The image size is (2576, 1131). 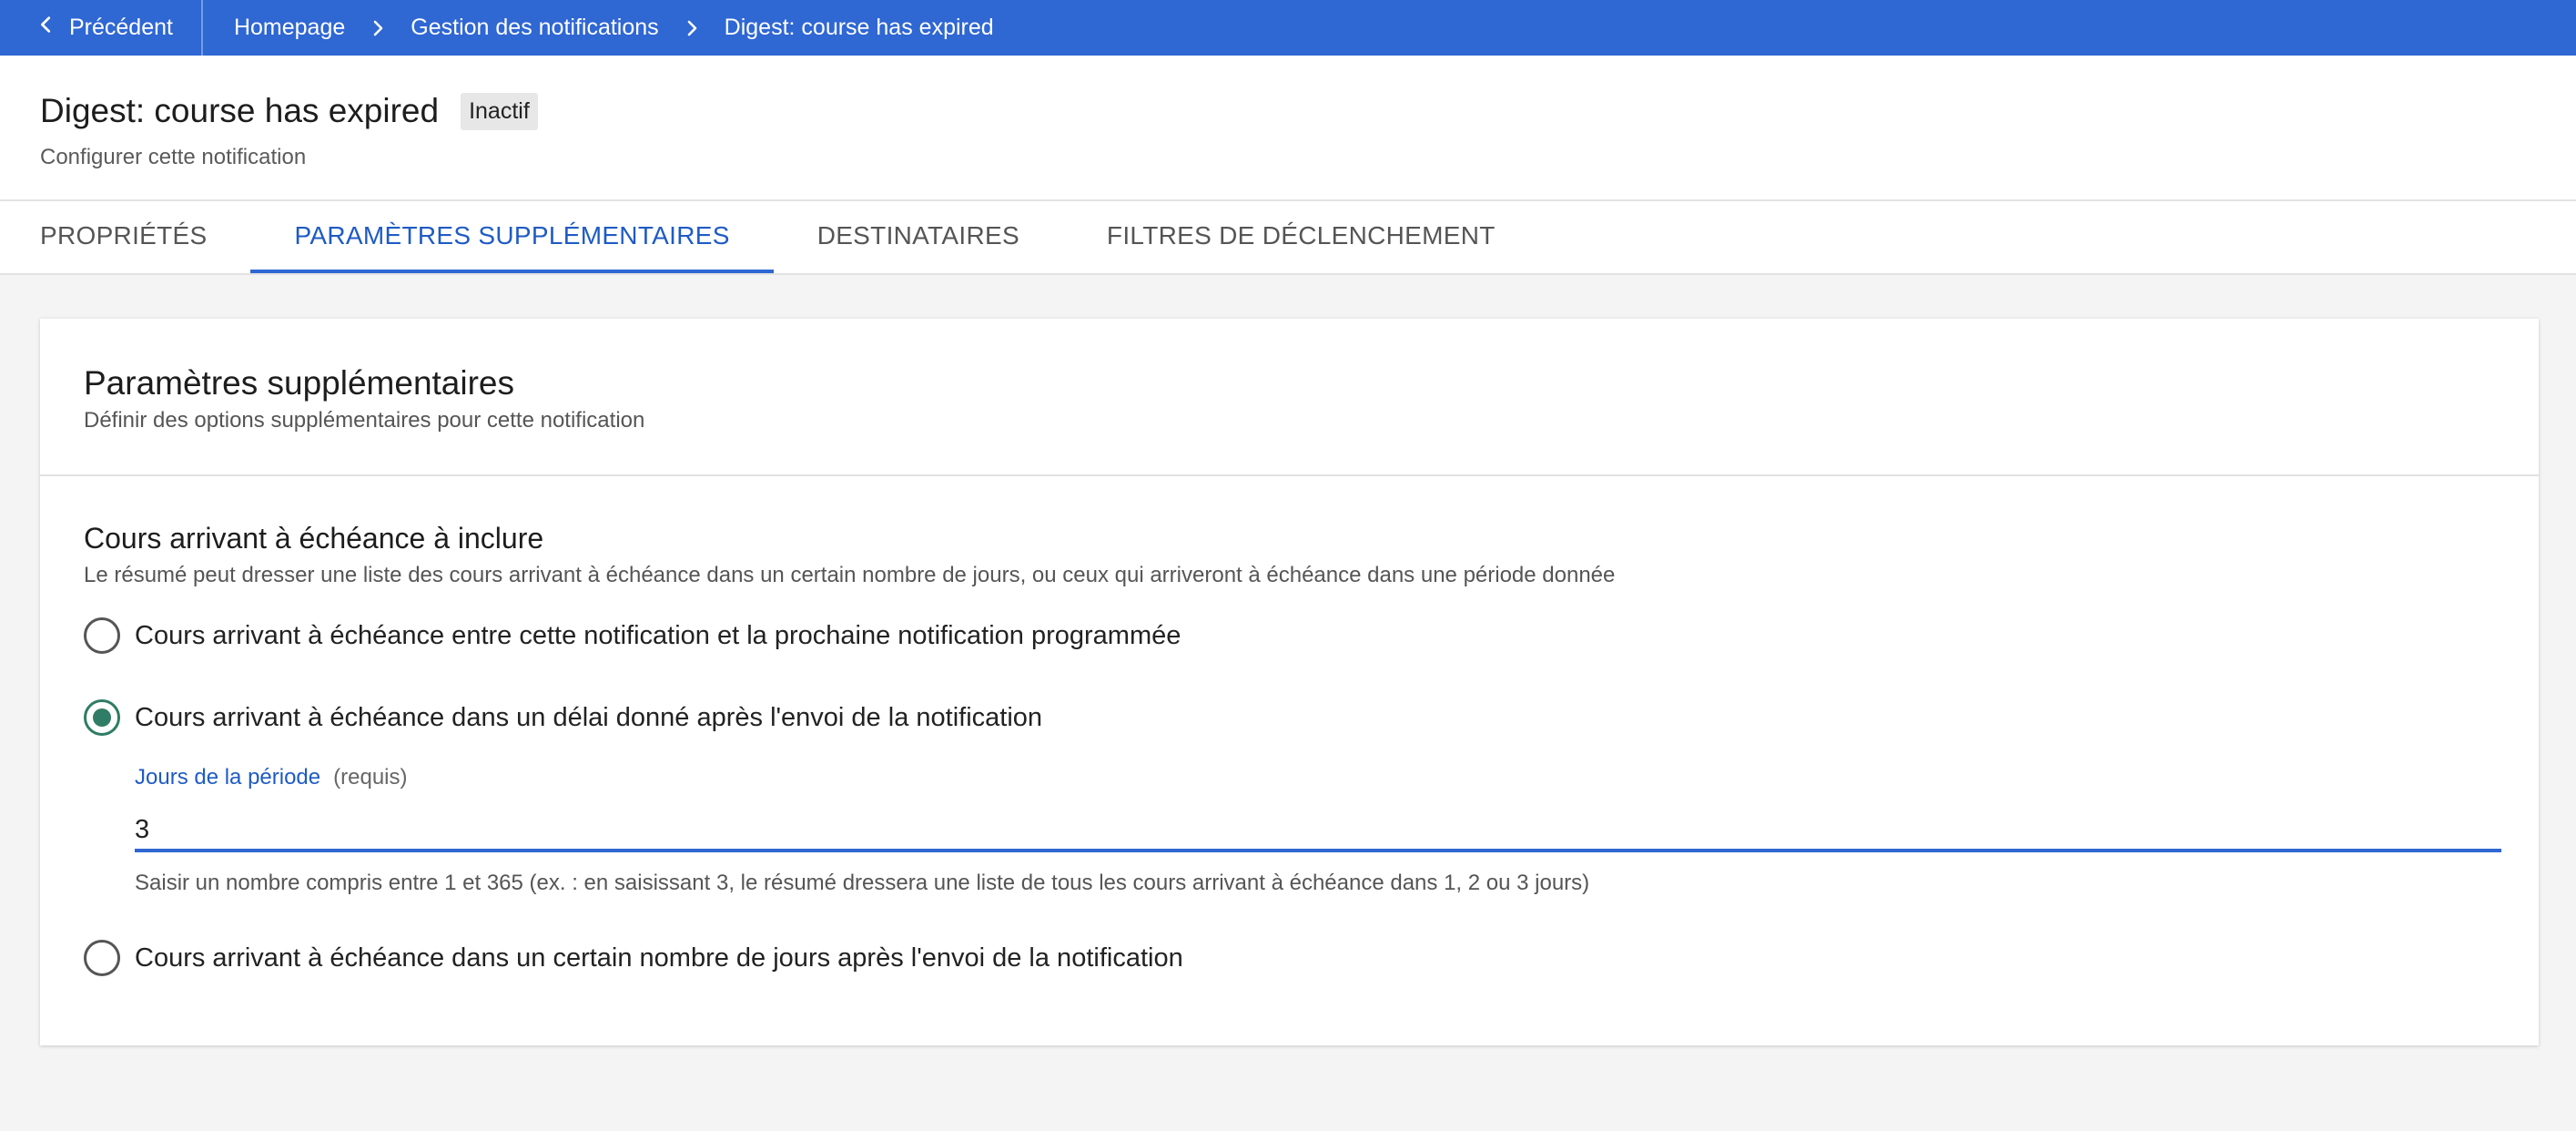 What do you see at coordinates (145, 237) in the screenshot?
I see `tab-properties: PROPRIÉTÉS` at bounding box center [145, 237].